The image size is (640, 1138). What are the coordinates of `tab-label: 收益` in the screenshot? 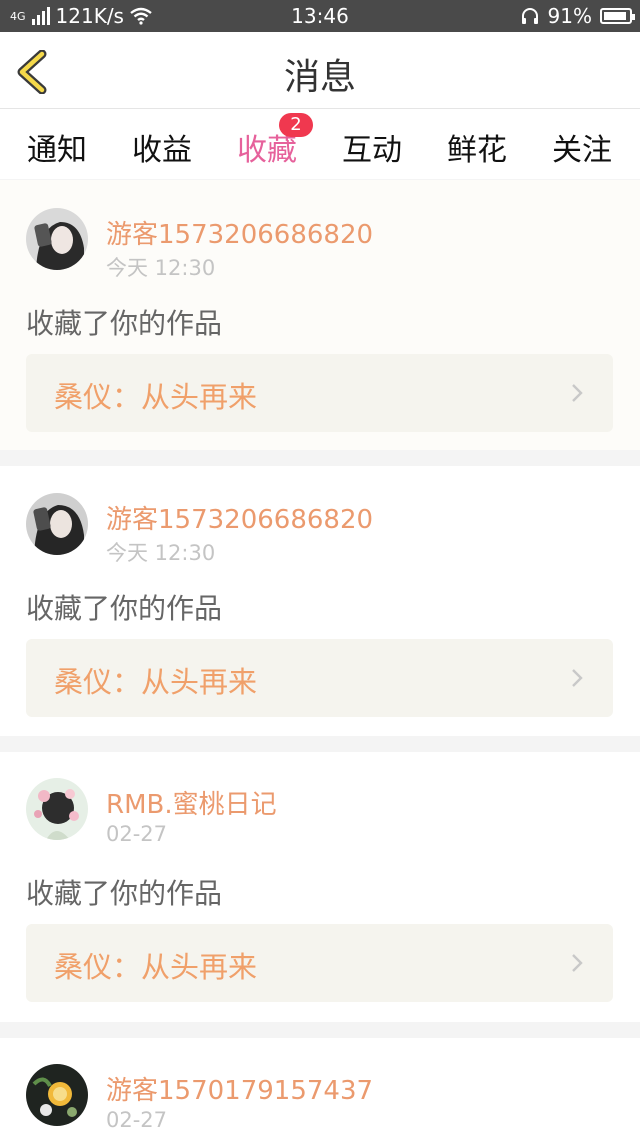 It's located at (162, 150).